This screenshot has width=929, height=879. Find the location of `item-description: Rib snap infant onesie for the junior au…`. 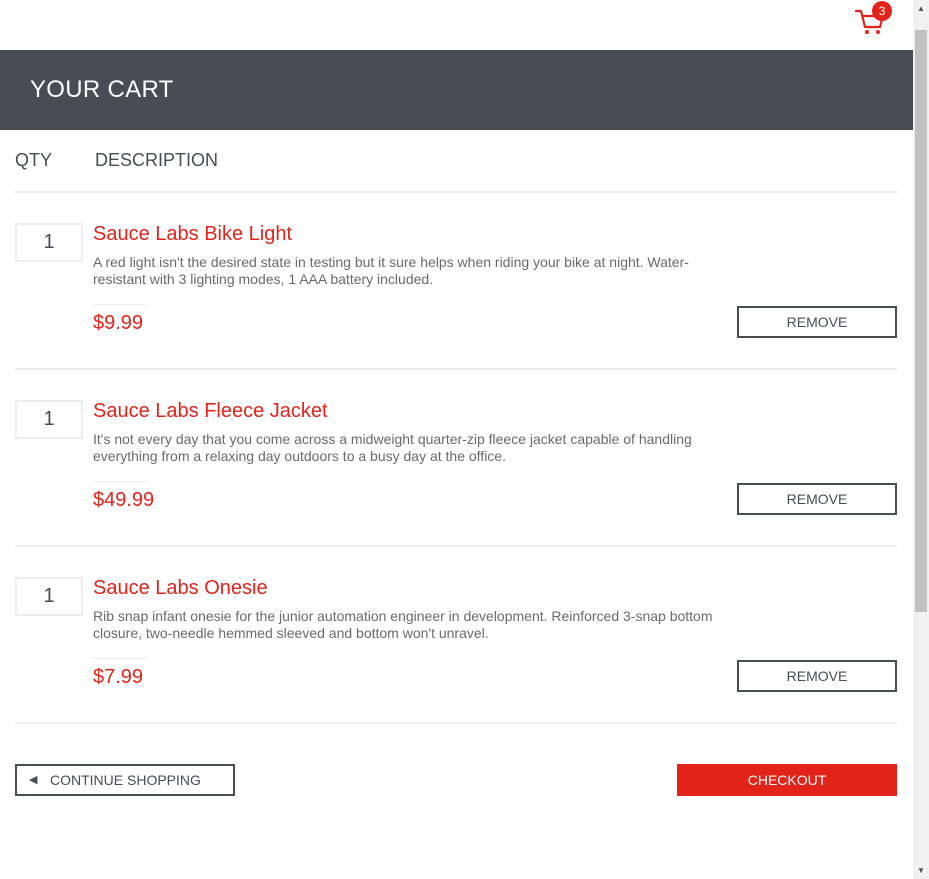

item-description: Rib snap infant onesie for the junior au… is located at coordinates (403, 624).